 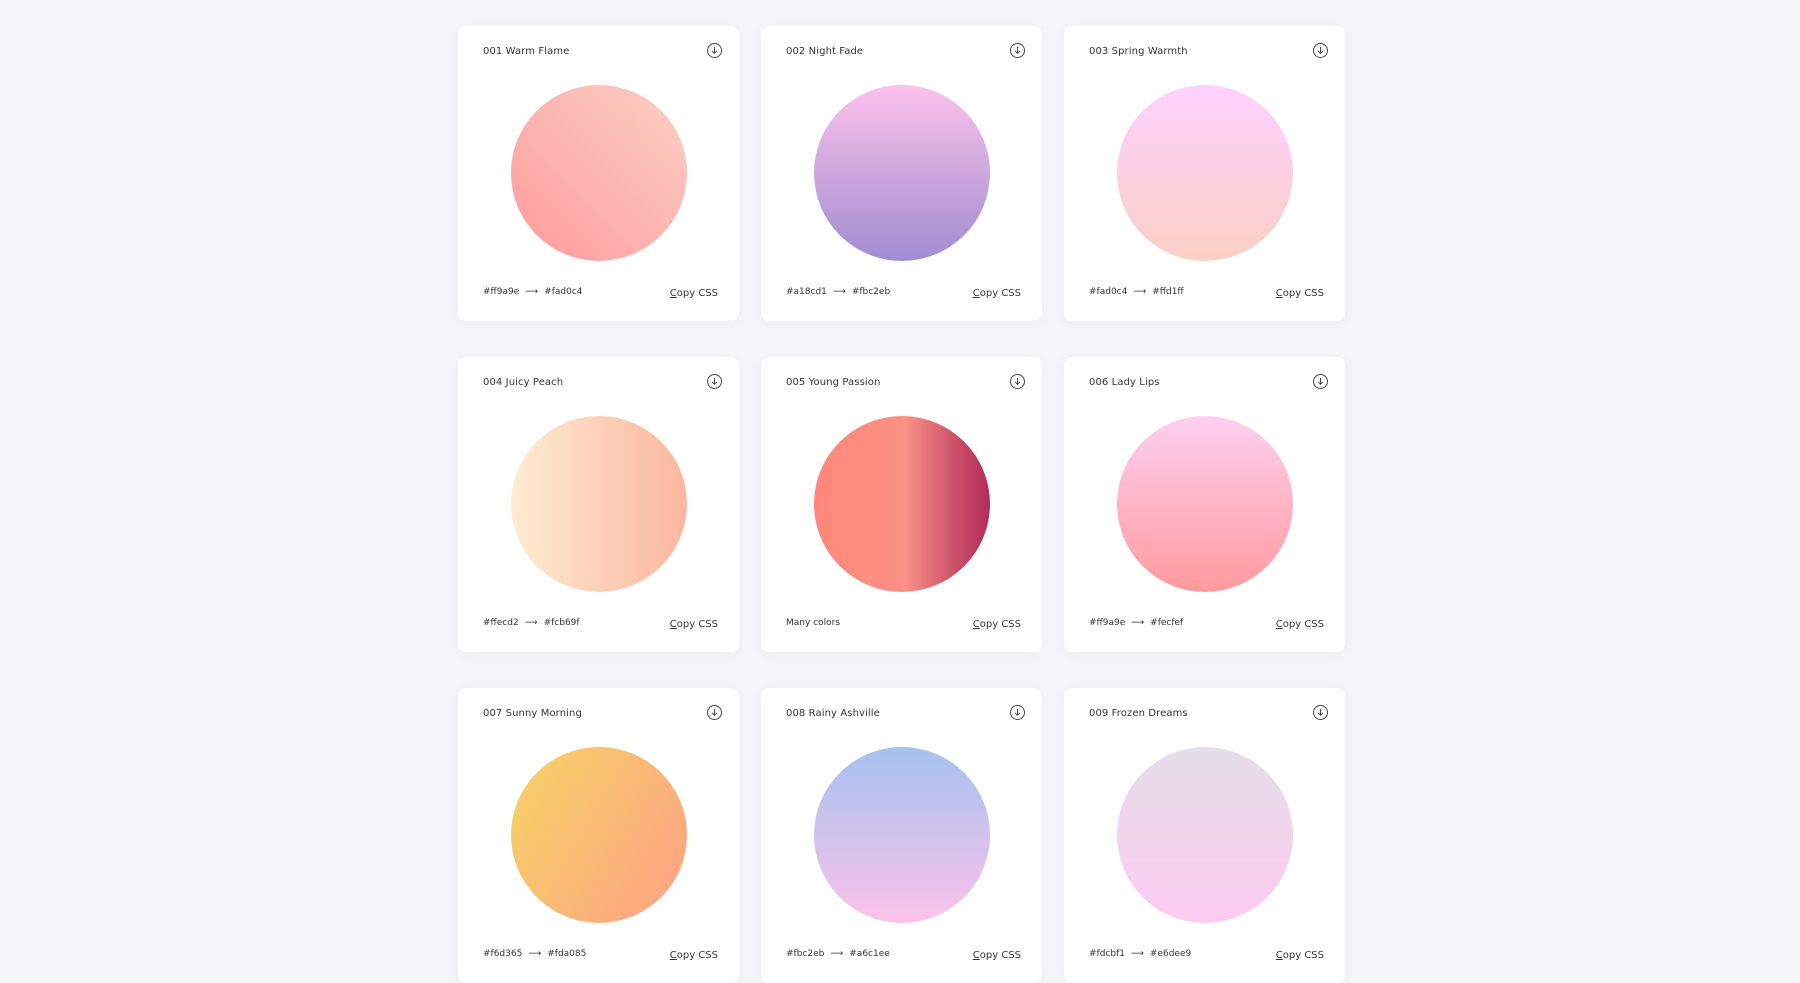 I want to click on gradient-colors: #a18cd1 ⟶ #fbc2eb, so click(x=838, y=292).